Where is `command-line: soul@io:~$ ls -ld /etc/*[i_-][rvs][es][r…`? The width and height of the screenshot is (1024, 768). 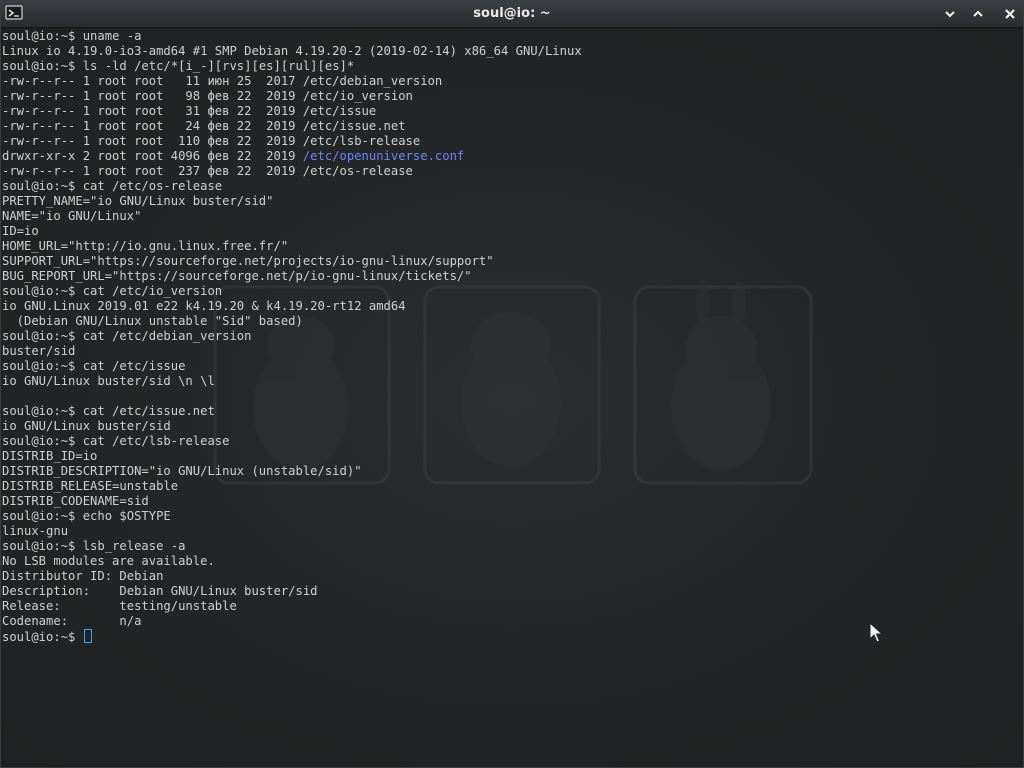
command-line: soul@io:~$ ls -ld /etc/*[i_-][rvs][es][r… is located at coordinates (292, 66).